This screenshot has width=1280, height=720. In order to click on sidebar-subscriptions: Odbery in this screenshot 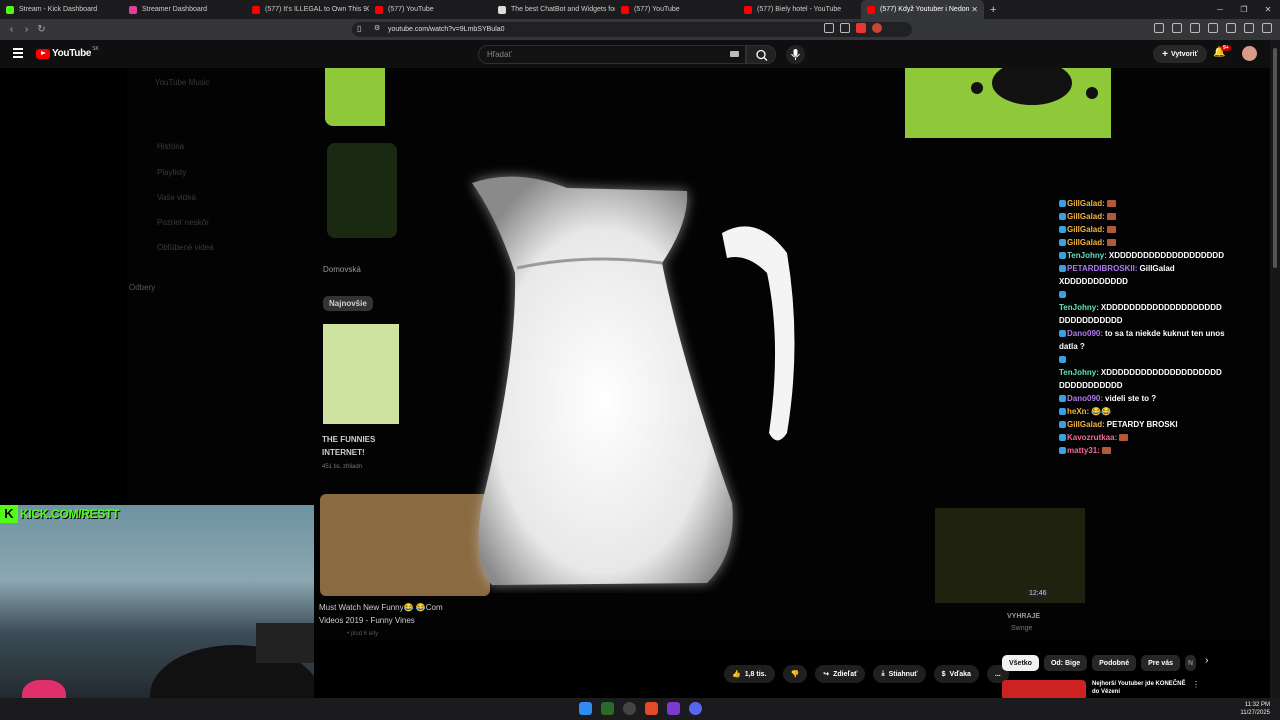, I will do `click(142, 287)`.